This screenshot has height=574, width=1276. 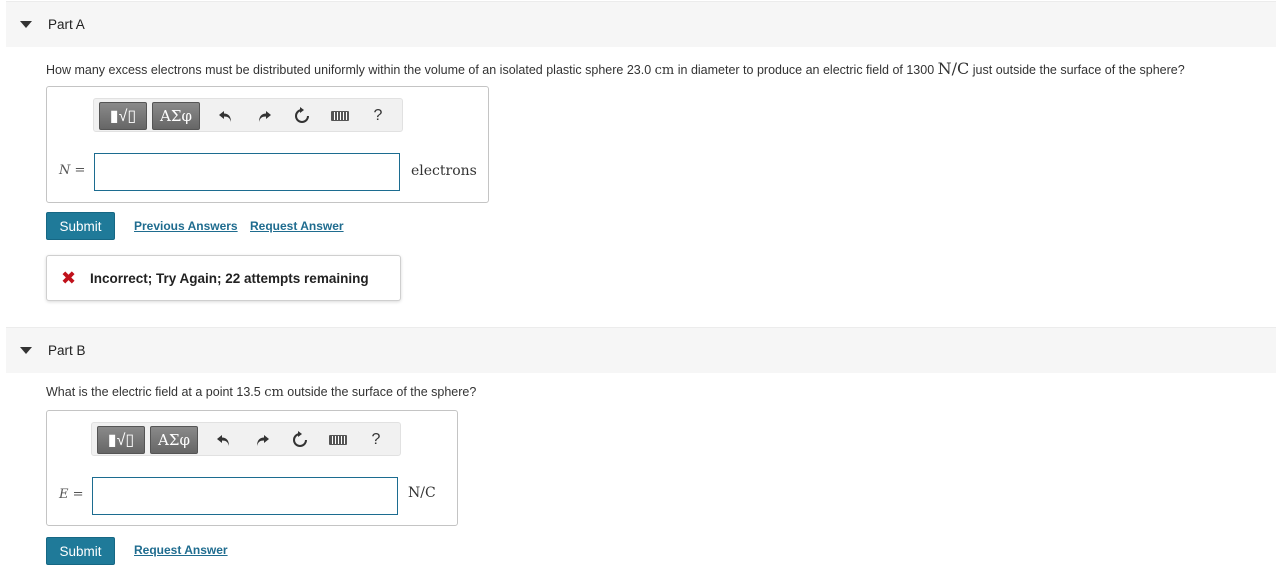 I want to click on answer-input-n, so click(x=247, y=172).